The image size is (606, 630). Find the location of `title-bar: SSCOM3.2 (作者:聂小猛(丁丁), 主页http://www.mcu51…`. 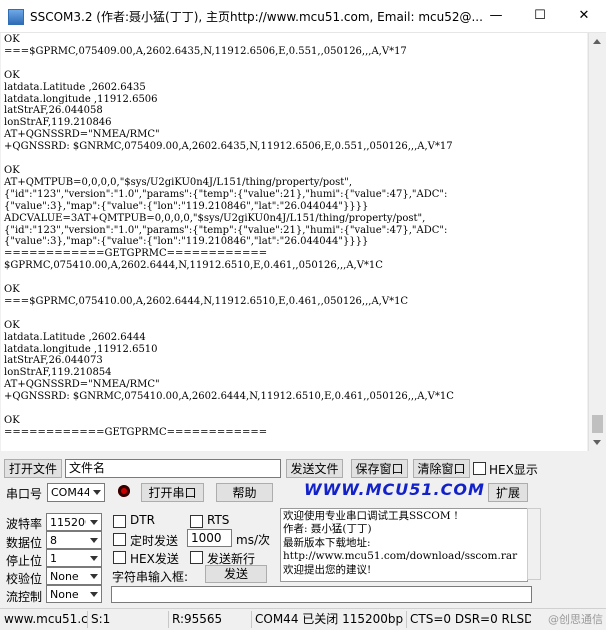

title-bar: SSCOM3.2 (作者:聂小猛(丁丁), 主页http://www.mcu51… is located at coordinates (303, 16).